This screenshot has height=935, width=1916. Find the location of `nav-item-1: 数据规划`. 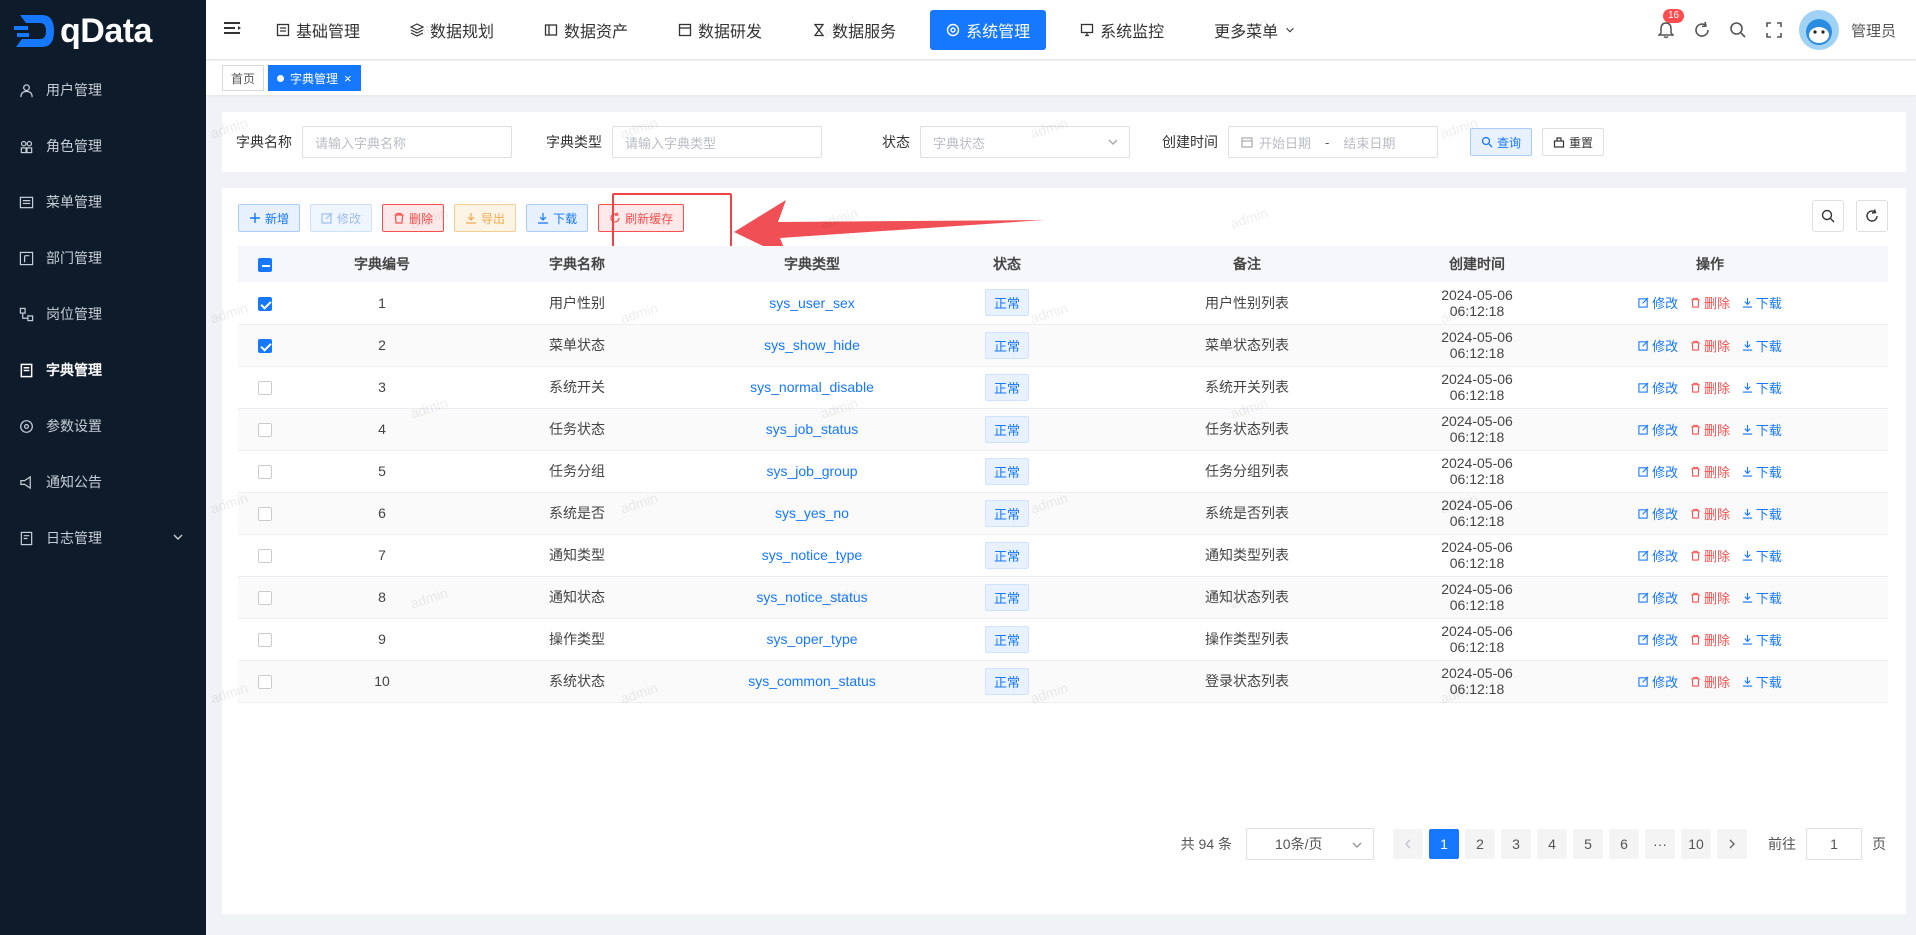

nav-item-1: 数据规划 is located at coordinates (452, 30).